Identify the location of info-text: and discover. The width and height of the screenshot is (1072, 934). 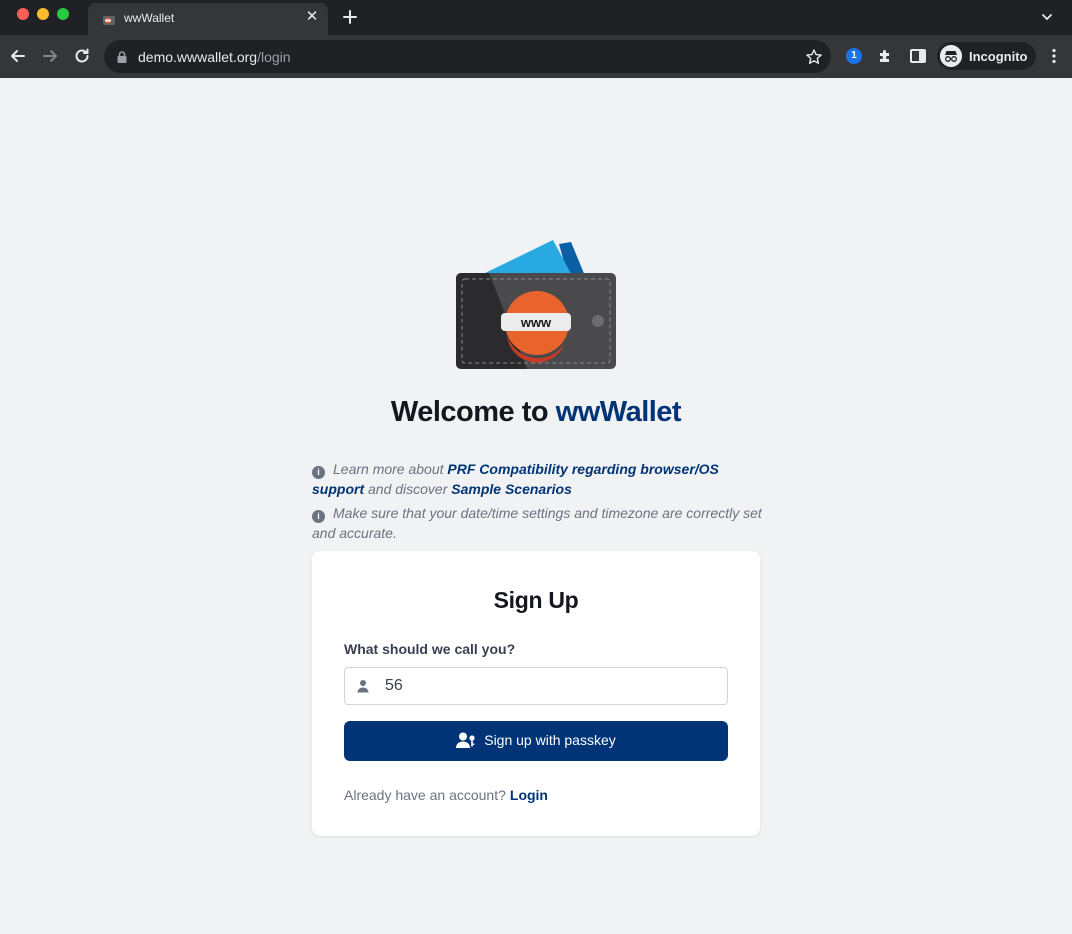
(408, 489).